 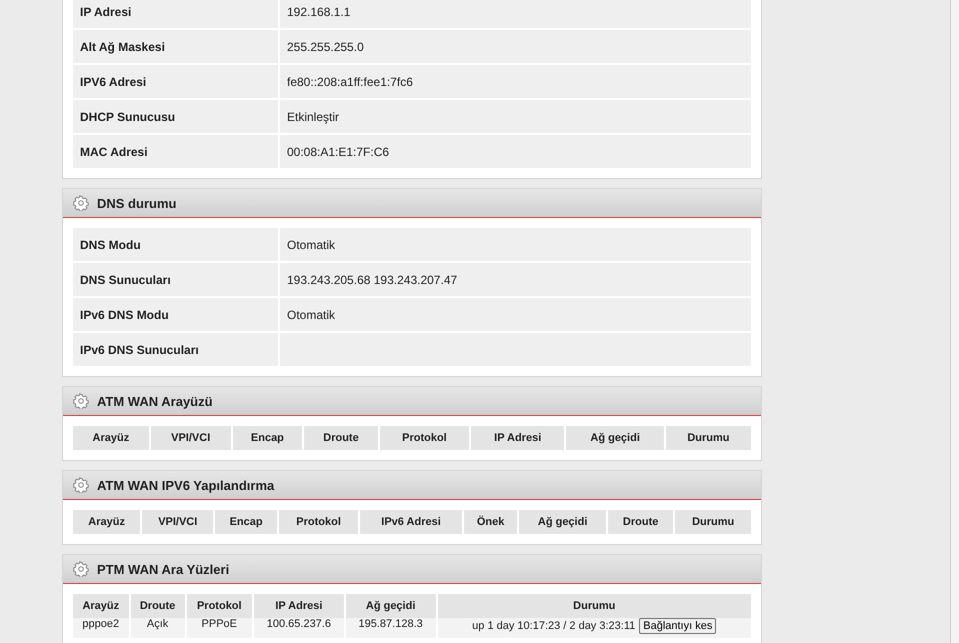 I want to click on panel-title: DNS durumu, so click(x=136, y=203).